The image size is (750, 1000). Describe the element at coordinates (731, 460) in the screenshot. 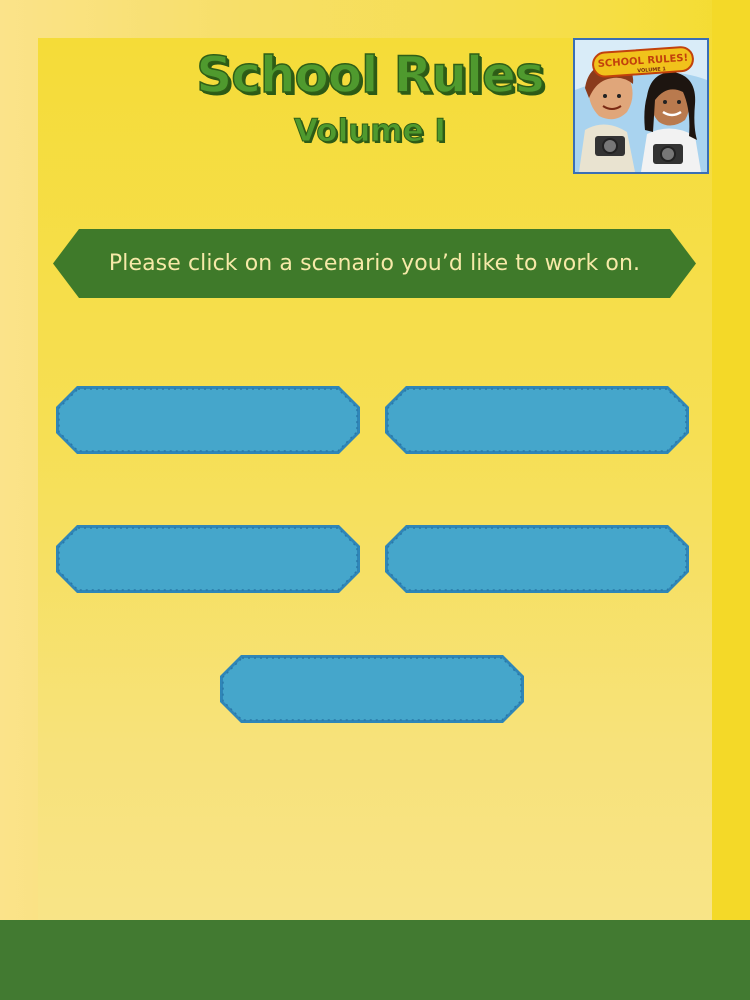

I see `right-edge-strip` at that location.